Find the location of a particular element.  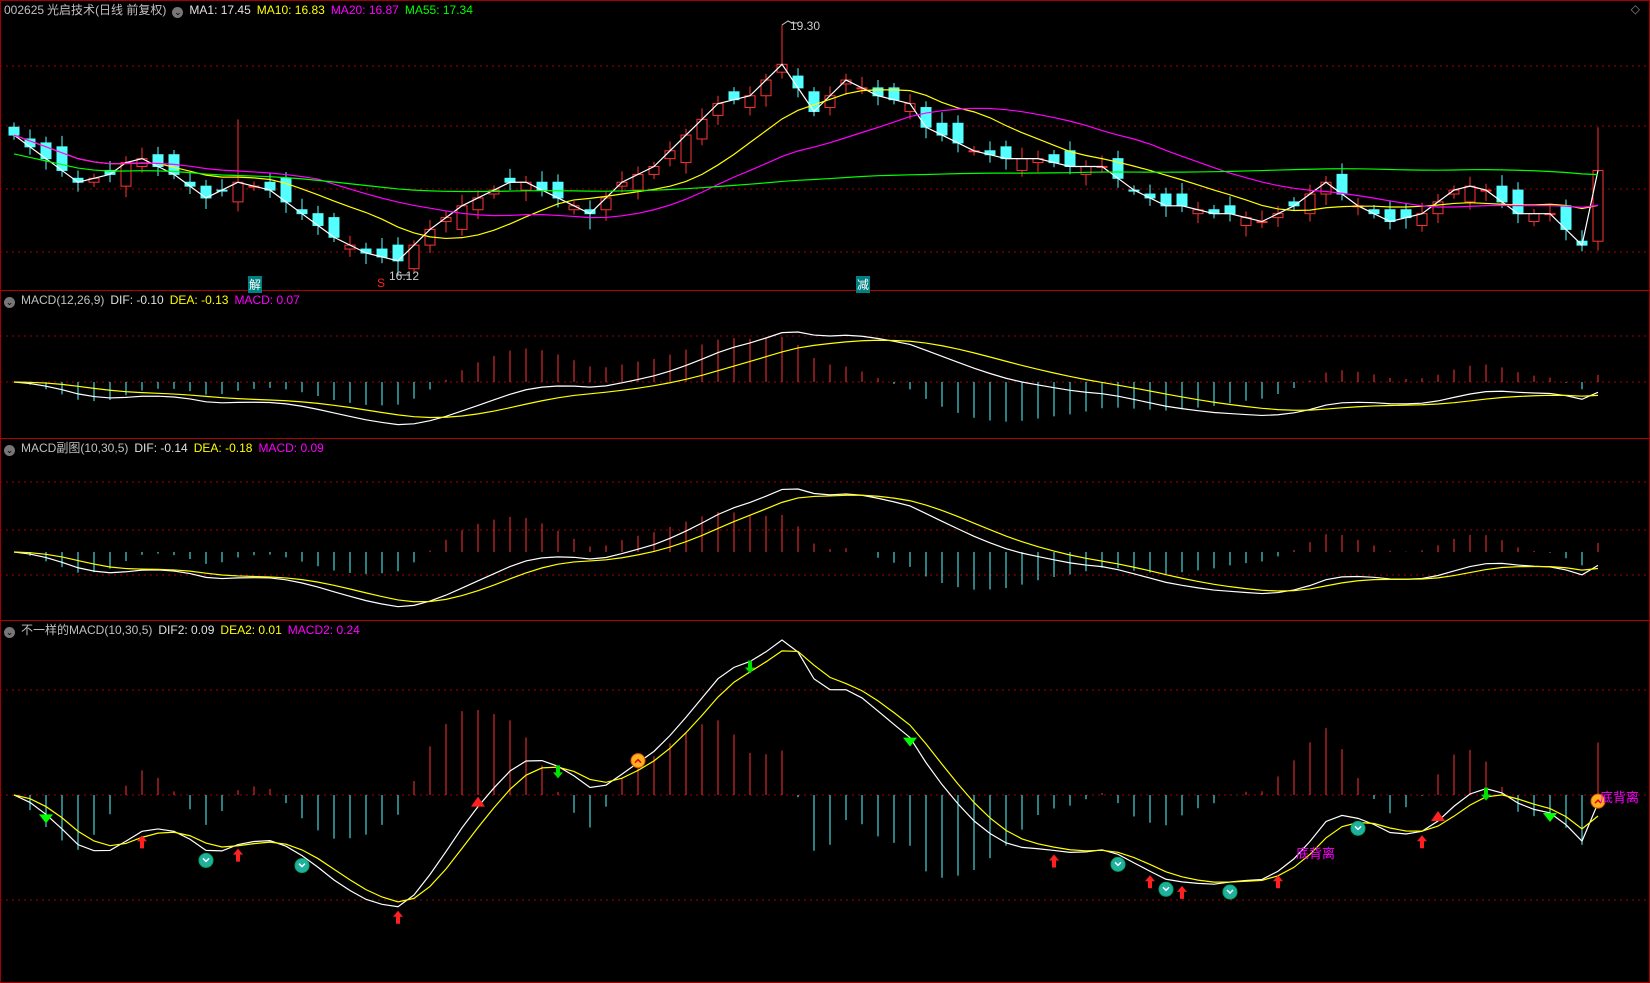

macd-dif-line is located at coordinates (806, 378).